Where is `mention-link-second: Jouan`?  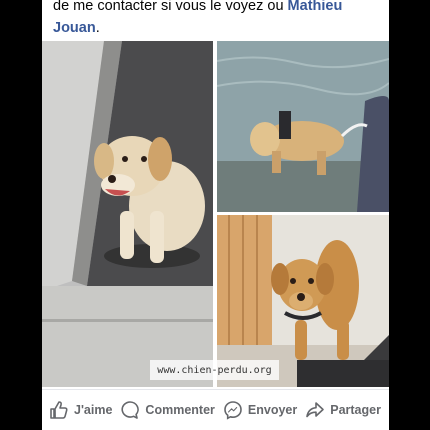 mention-link-second: Jouan is located at coordinates (74, 28).